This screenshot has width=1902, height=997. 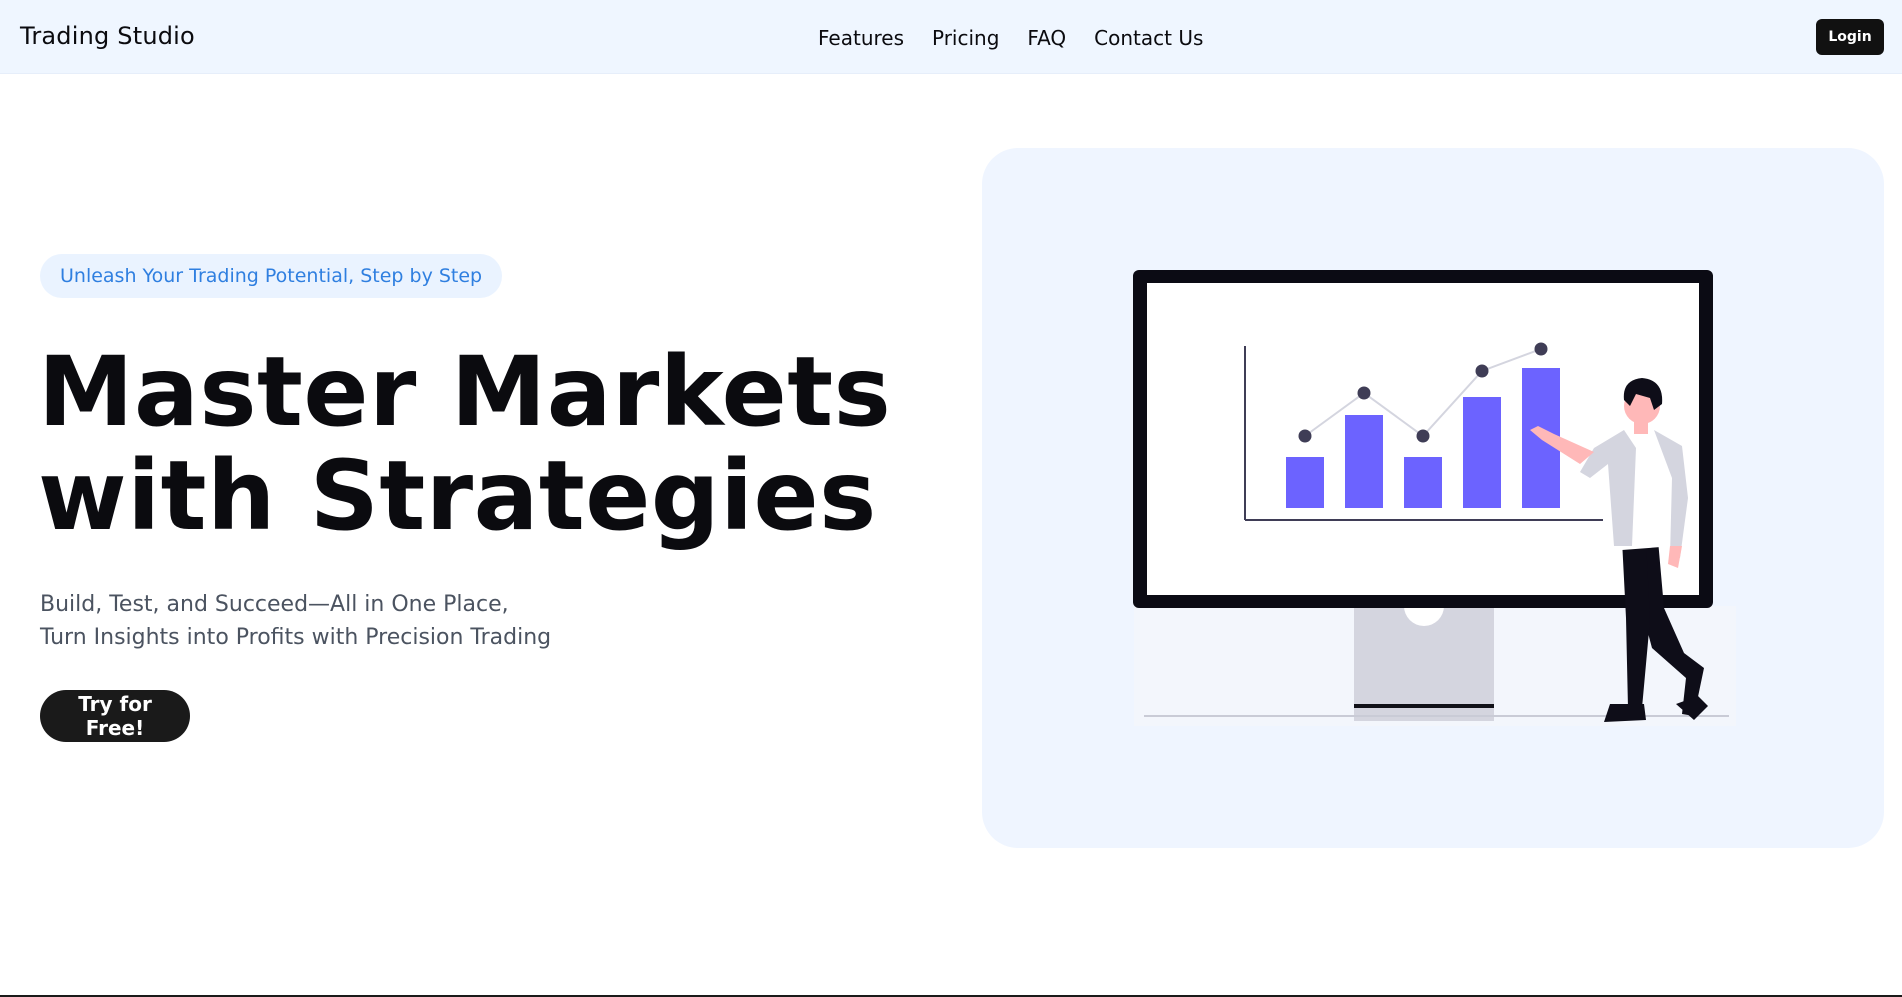 What do you see at coordinates (1850, 37) in the screenshot?
I see `login-button: Login` at bounding box center [1850, 37].